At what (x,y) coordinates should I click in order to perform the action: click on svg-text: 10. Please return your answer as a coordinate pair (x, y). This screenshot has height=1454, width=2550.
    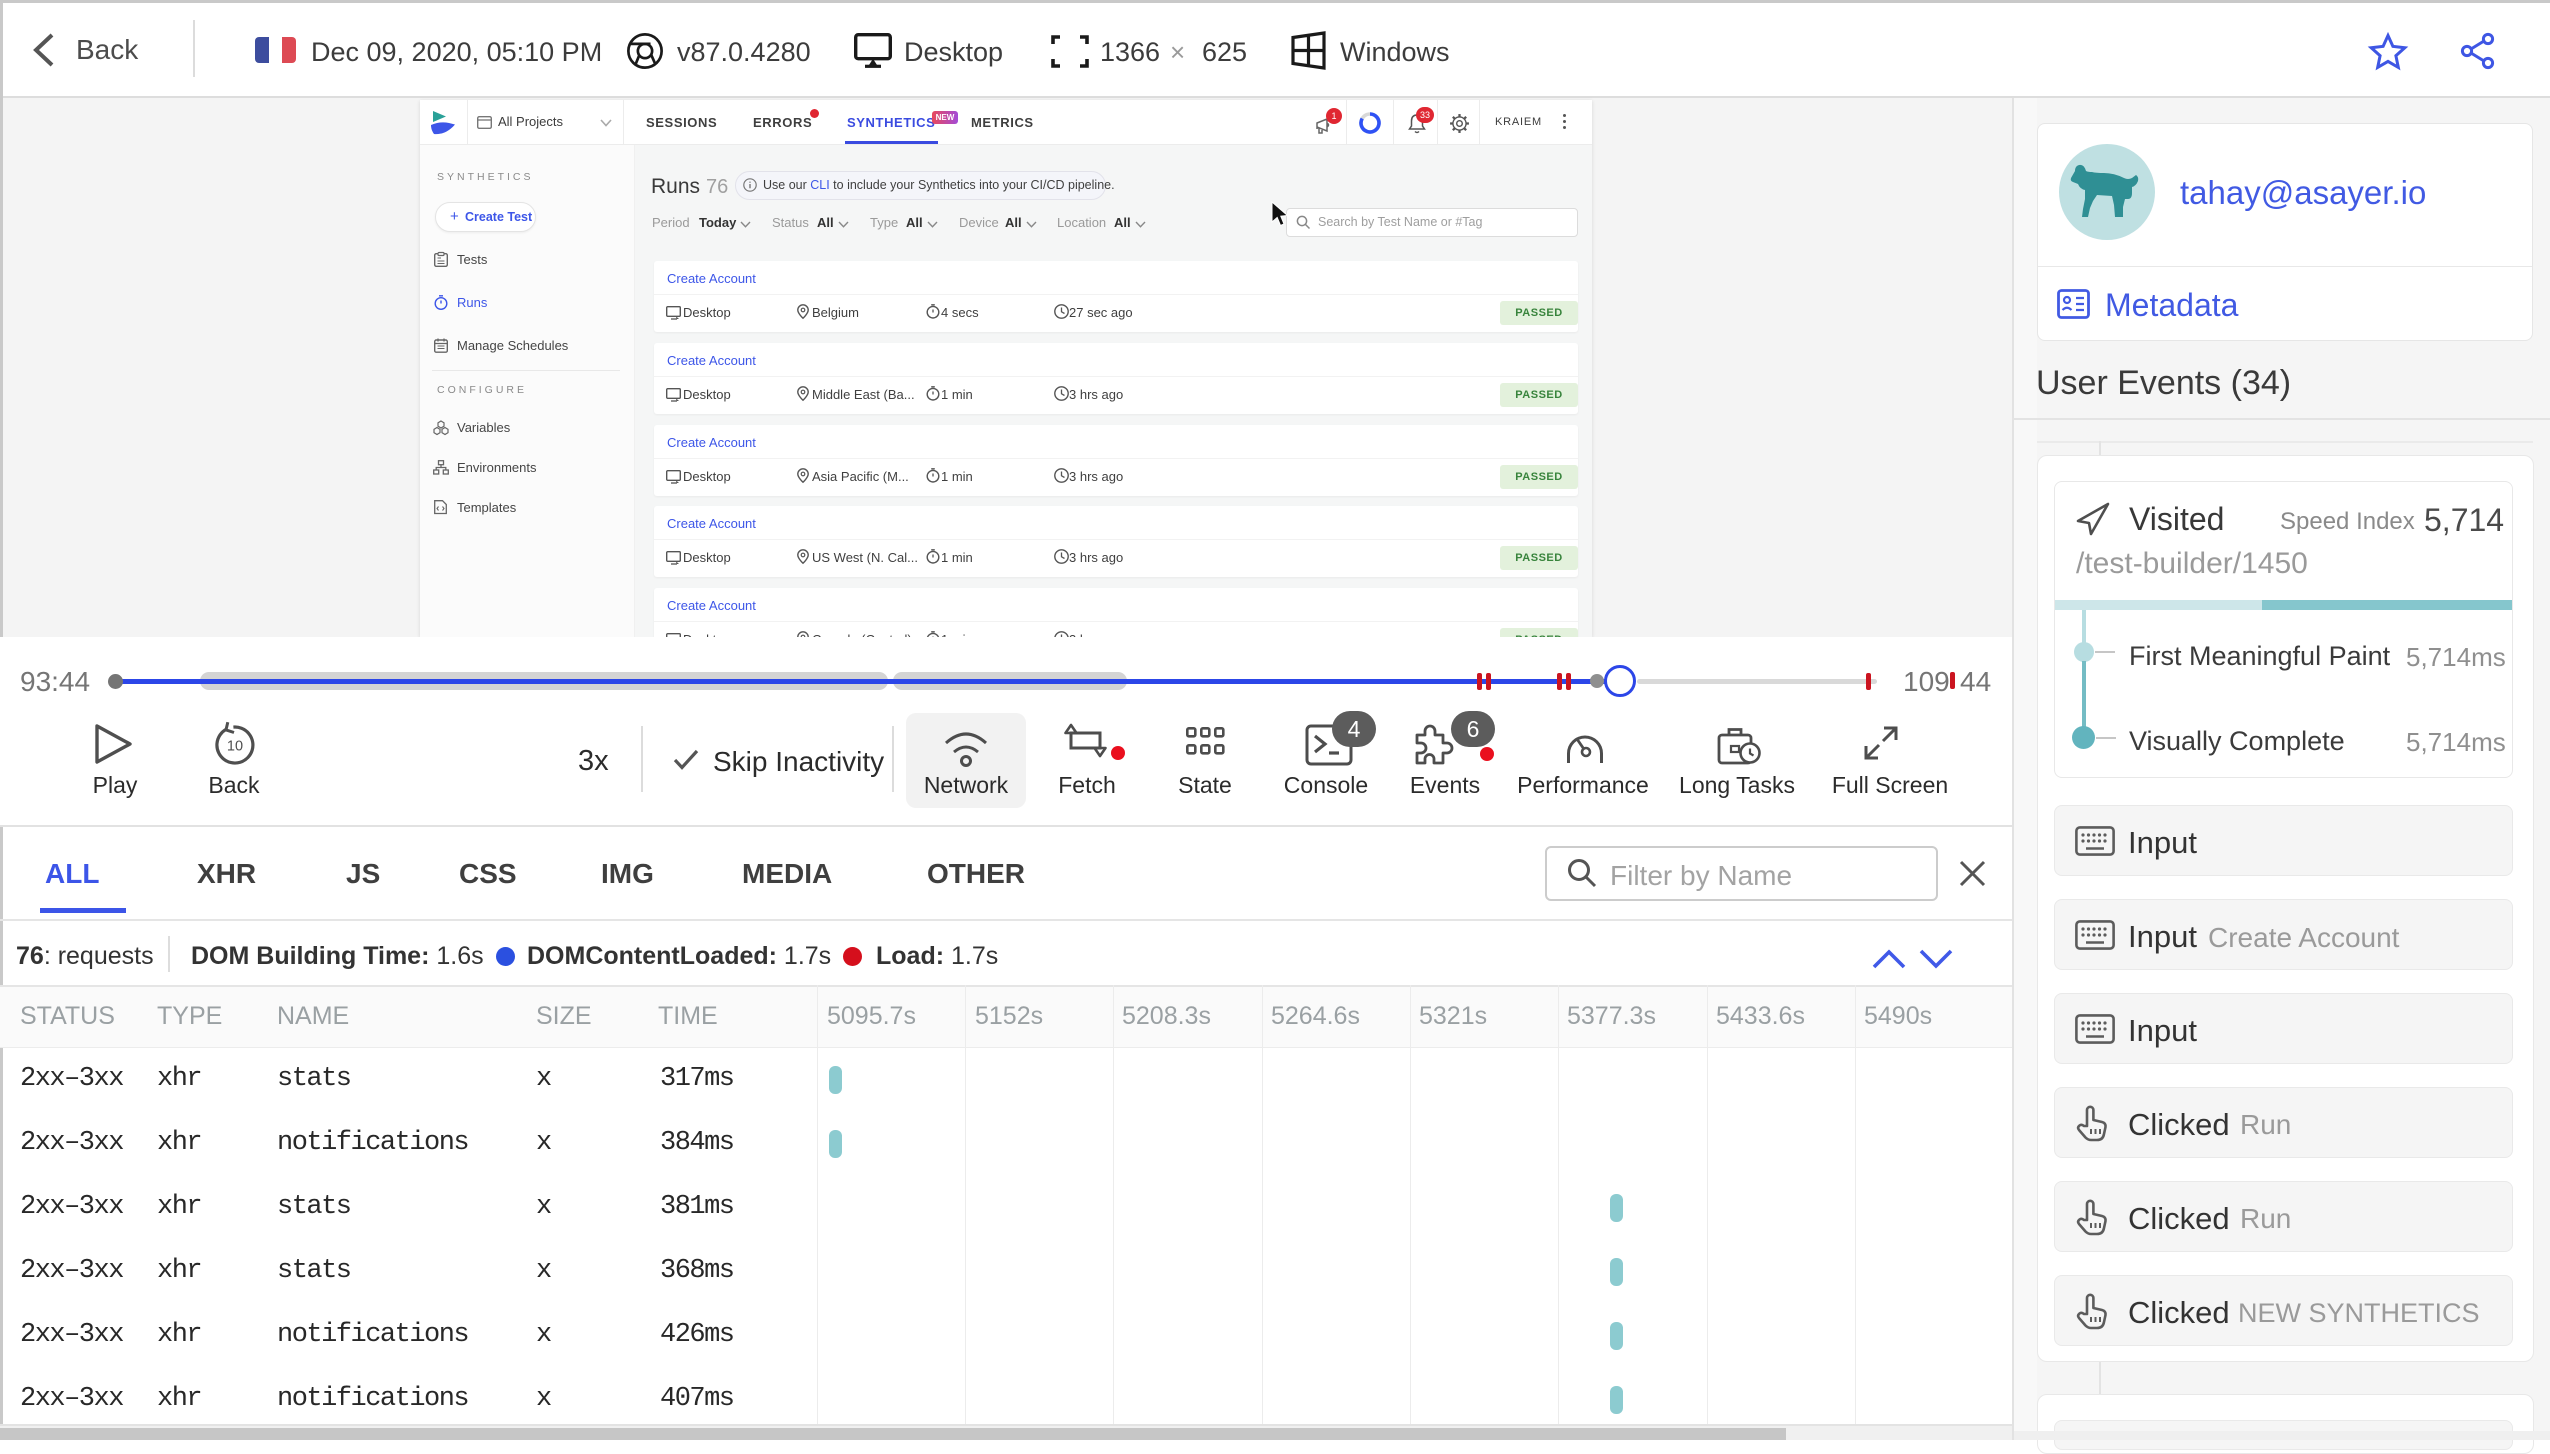
    Looking at the image, I should click on (235, 747).